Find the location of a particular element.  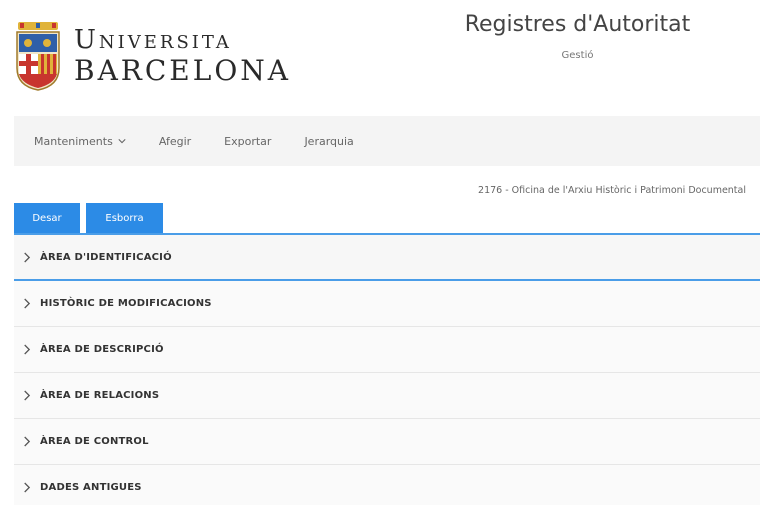

accordion-item-dades-antigues: DADES ANTIGUES is located at coordinates (387, 485).